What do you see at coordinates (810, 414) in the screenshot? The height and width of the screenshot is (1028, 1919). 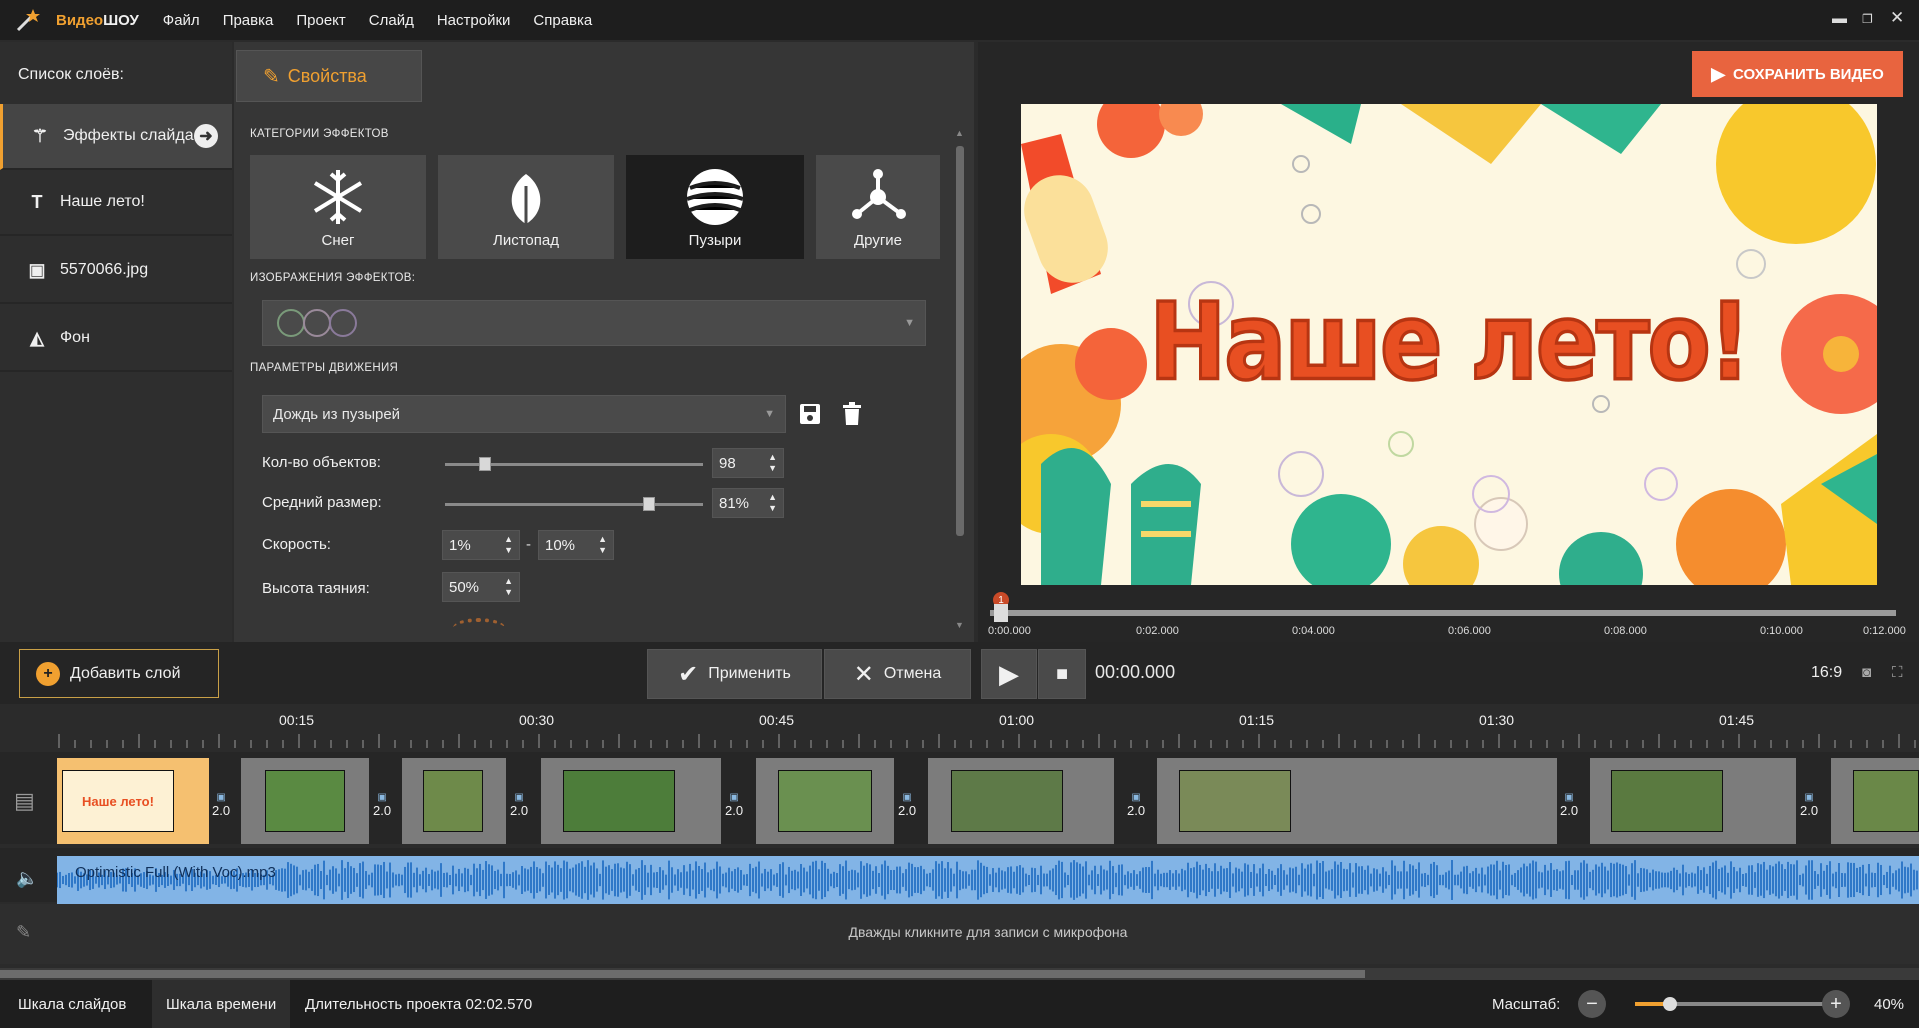 I see `save-preset-icon` at bounding box center [810, 414].